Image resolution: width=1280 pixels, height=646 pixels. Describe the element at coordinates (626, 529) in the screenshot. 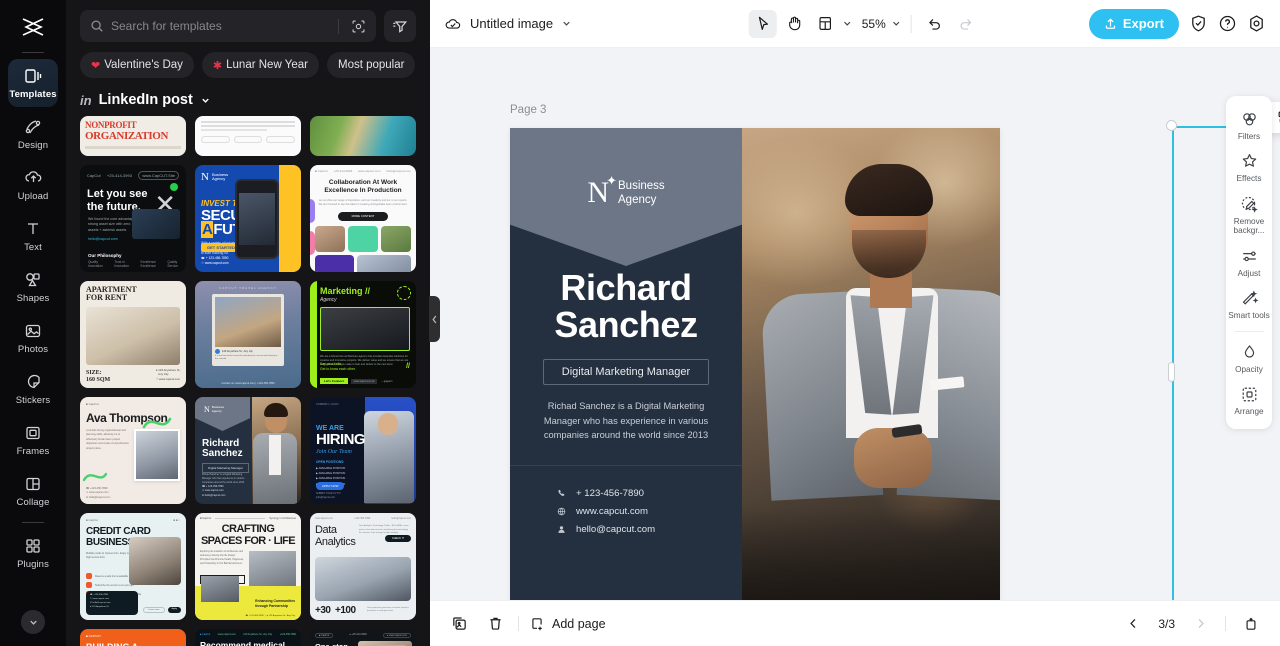

I see `contact-row-email: hello@capcut.com` at that location.